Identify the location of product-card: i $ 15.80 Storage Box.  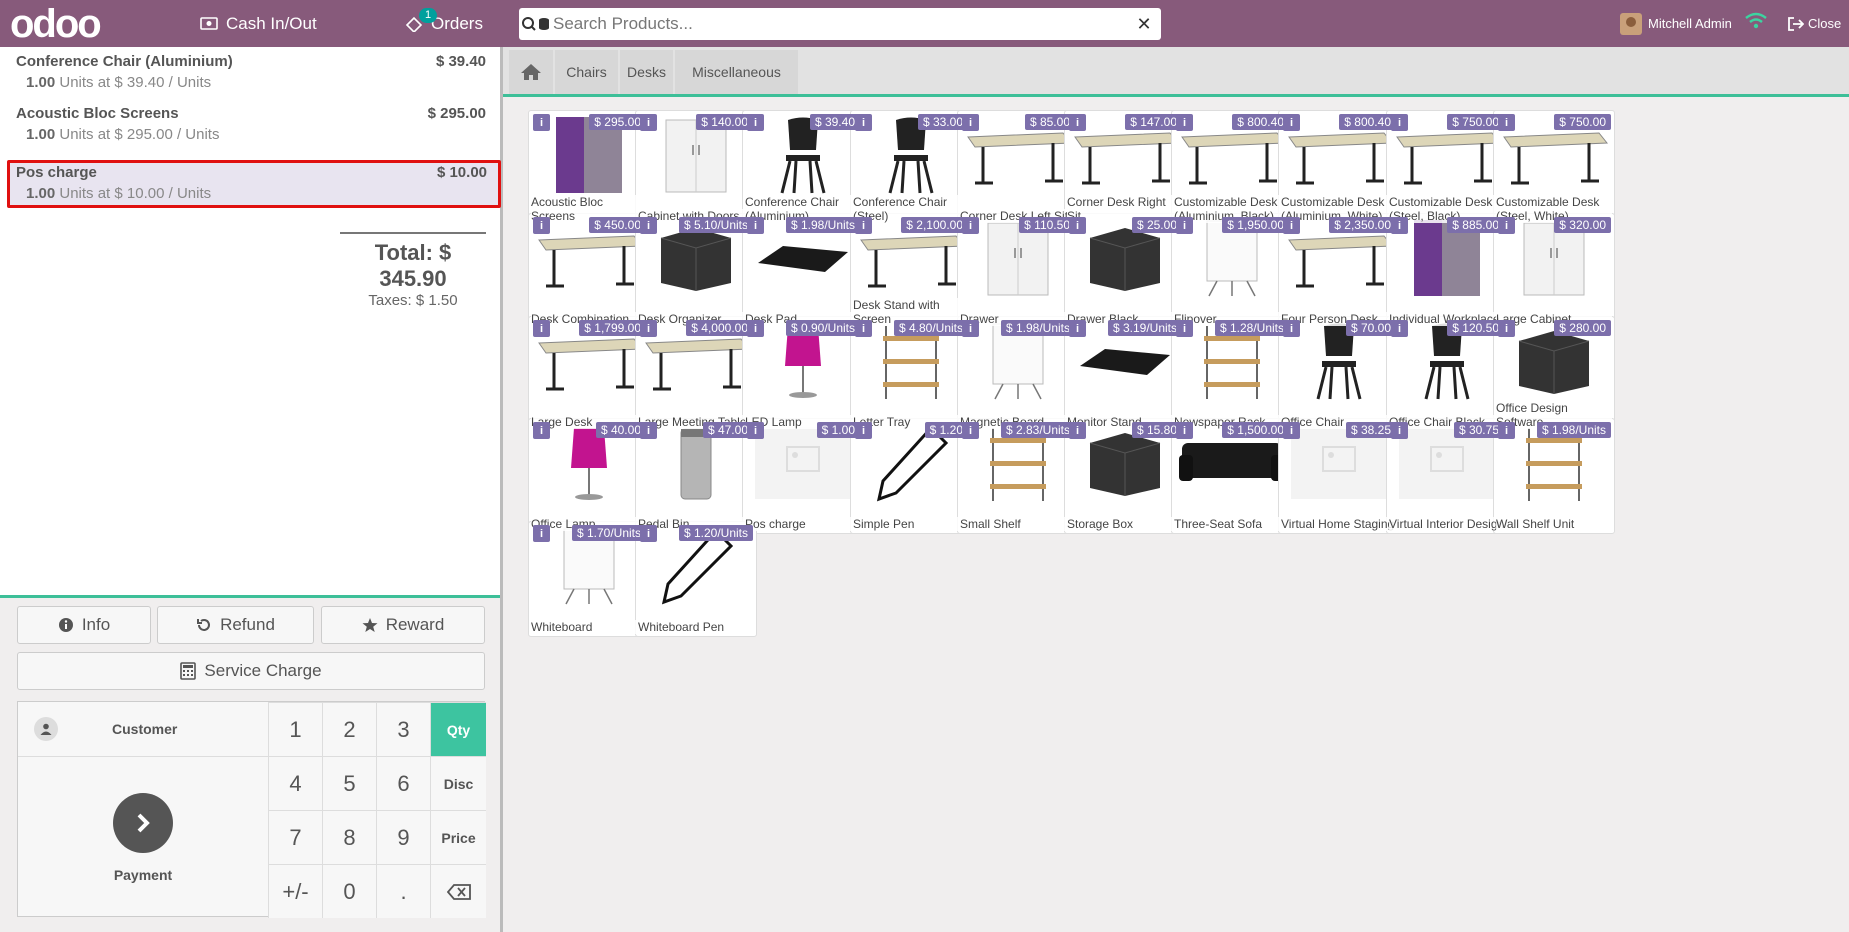
(1125, 476).